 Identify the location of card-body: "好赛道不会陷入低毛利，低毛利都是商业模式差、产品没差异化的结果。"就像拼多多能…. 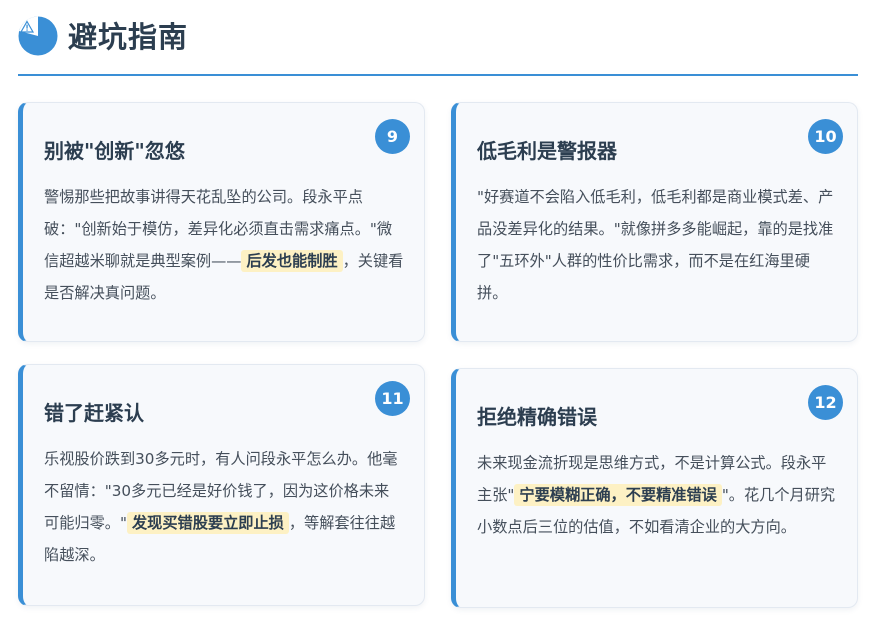
(657, 245).